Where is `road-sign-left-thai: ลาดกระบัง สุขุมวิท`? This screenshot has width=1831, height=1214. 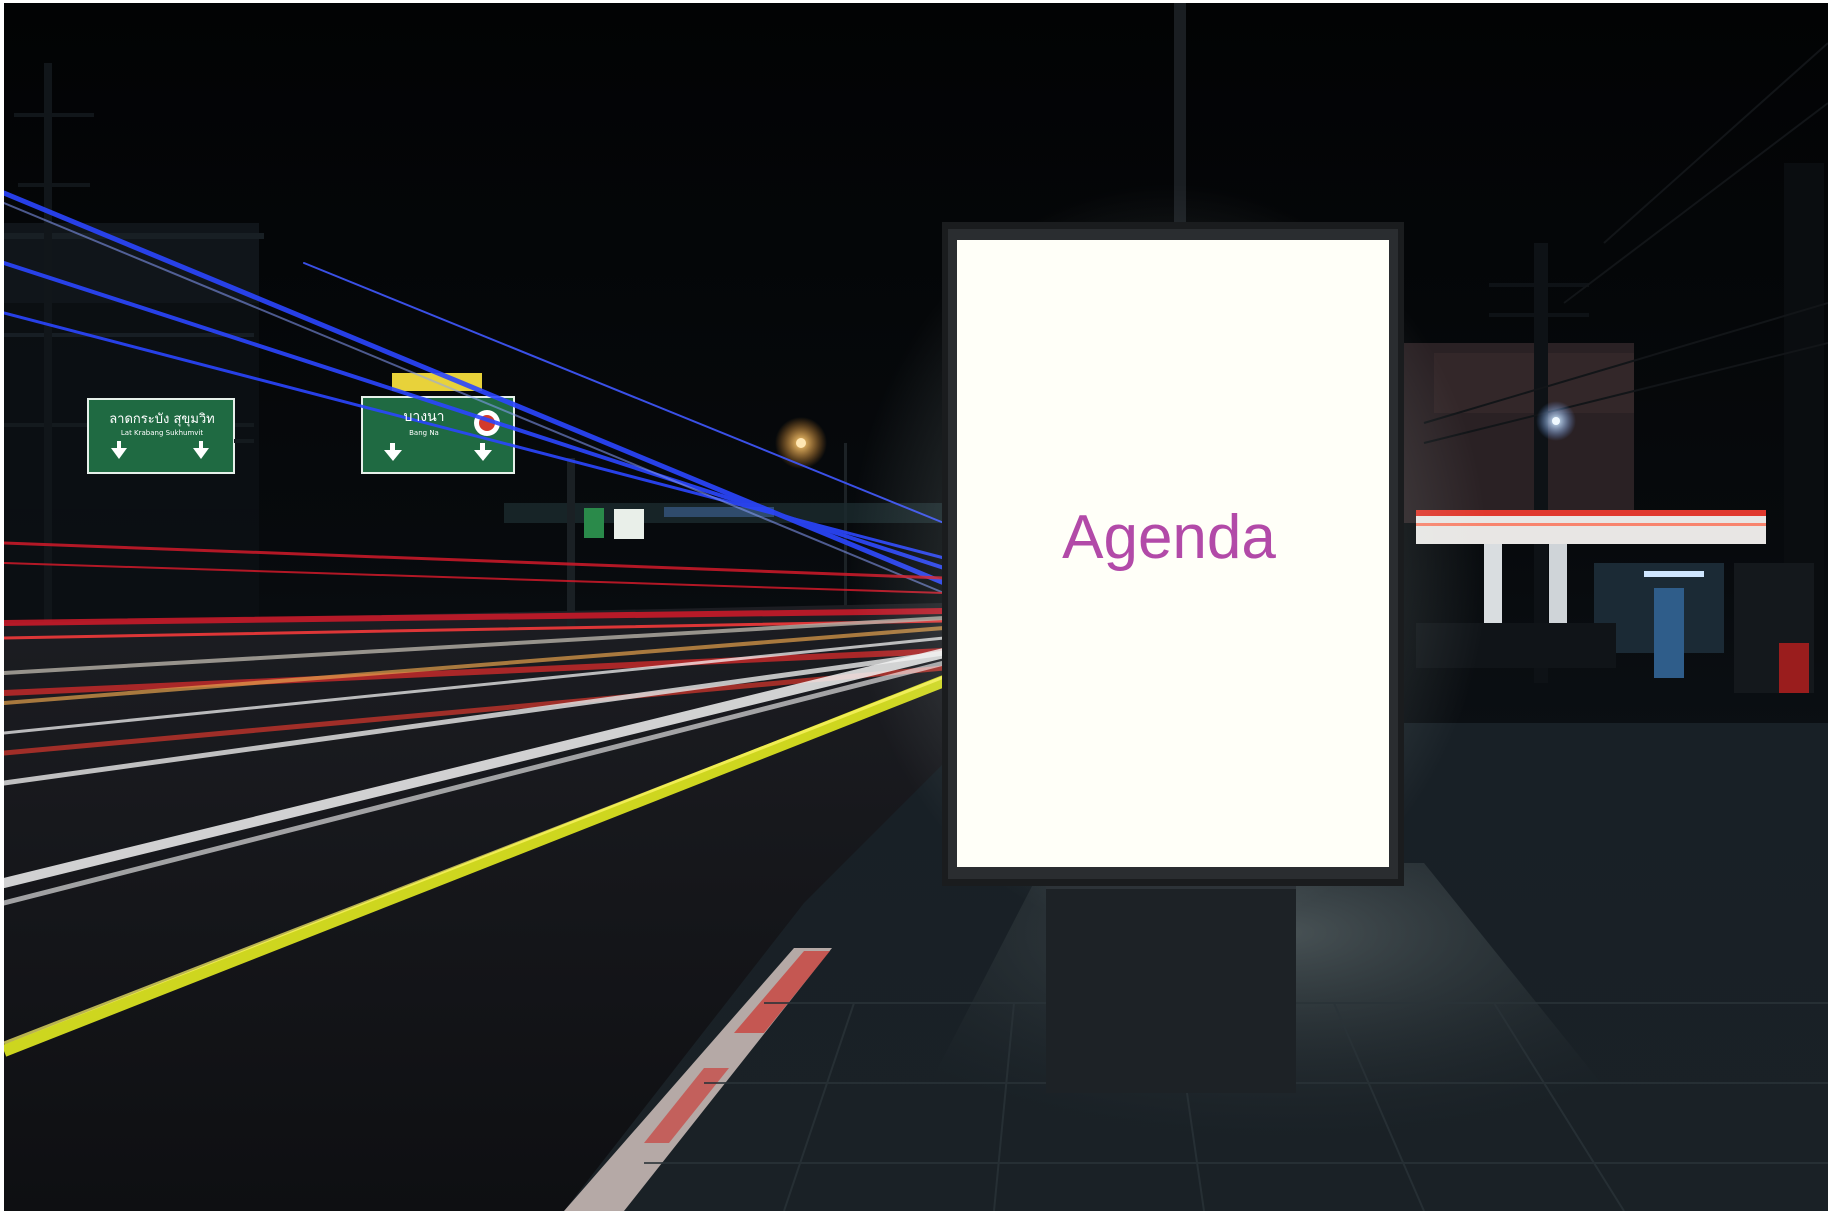 road-sign-left-thai: ลาดกระบัง สุขุมวิท is located at coordinates (162, 419).